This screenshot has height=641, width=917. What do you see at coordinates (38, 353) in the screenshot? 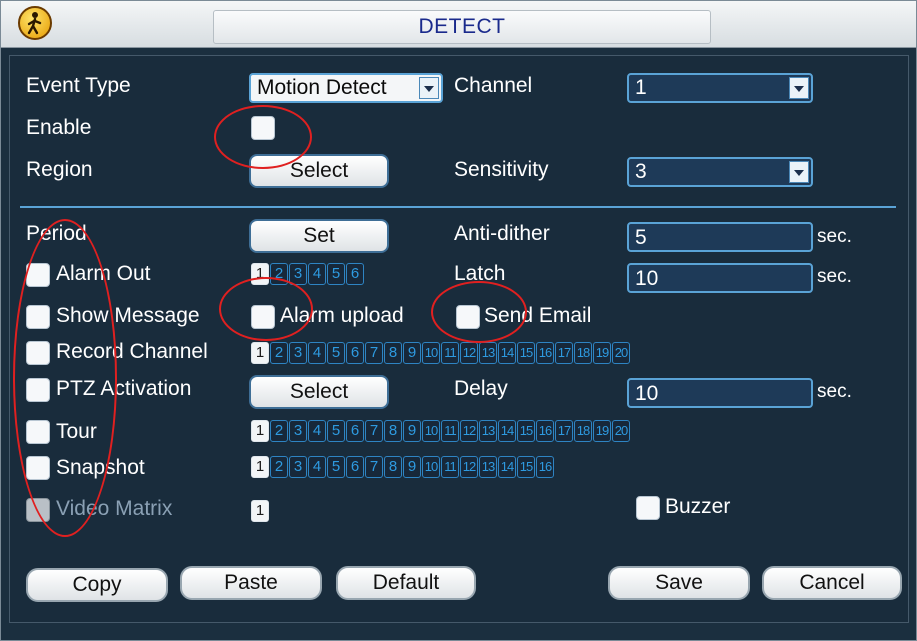
I see `record-channel-checkbox` at bounding box center [38, 353].